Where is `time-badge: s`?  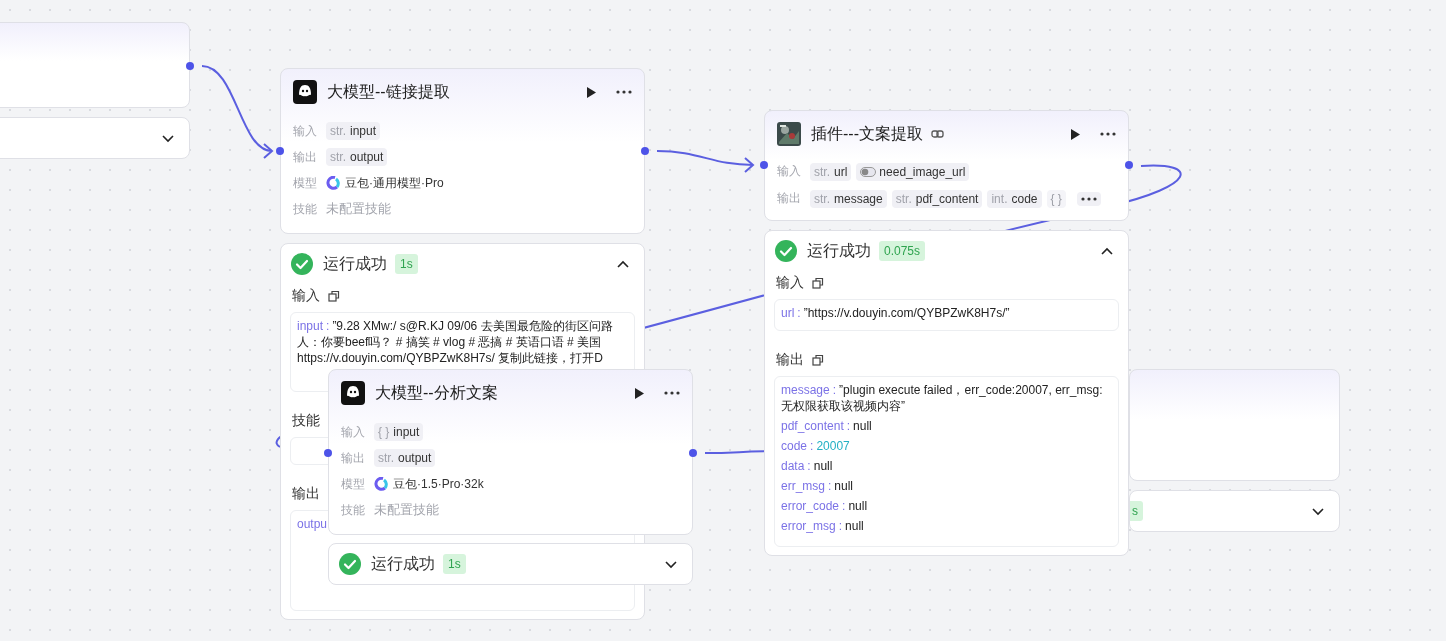 time-badge: s is located at coordinates (1136, 511).